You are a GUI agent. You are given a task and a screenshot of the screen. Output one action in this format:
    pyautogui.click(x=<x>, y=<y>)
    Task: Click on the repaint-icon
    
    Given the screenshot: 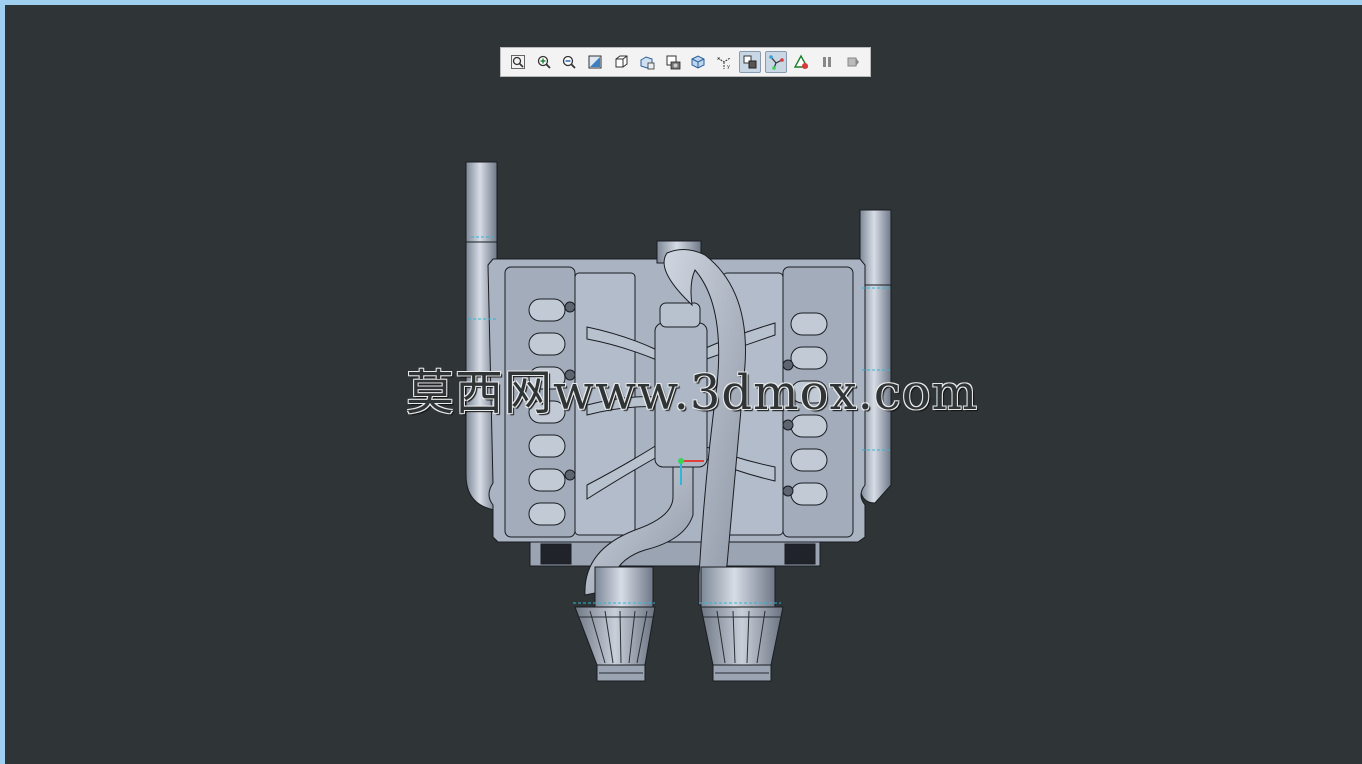 What is the action you would take?
    pyautogui.click(x=595, y=62)
    